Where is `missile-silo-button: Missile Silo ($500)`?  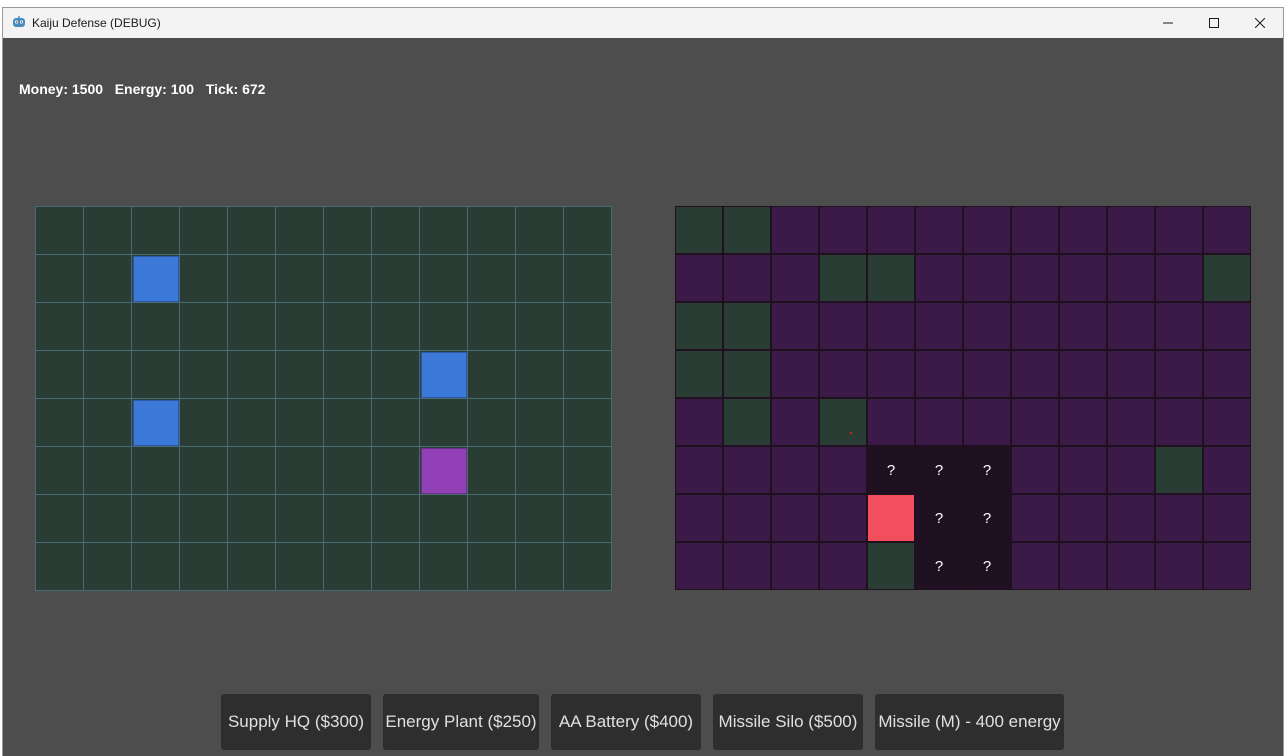 missile-silo-button: Missile Silo ($500) is located at coordinates (788, 722).